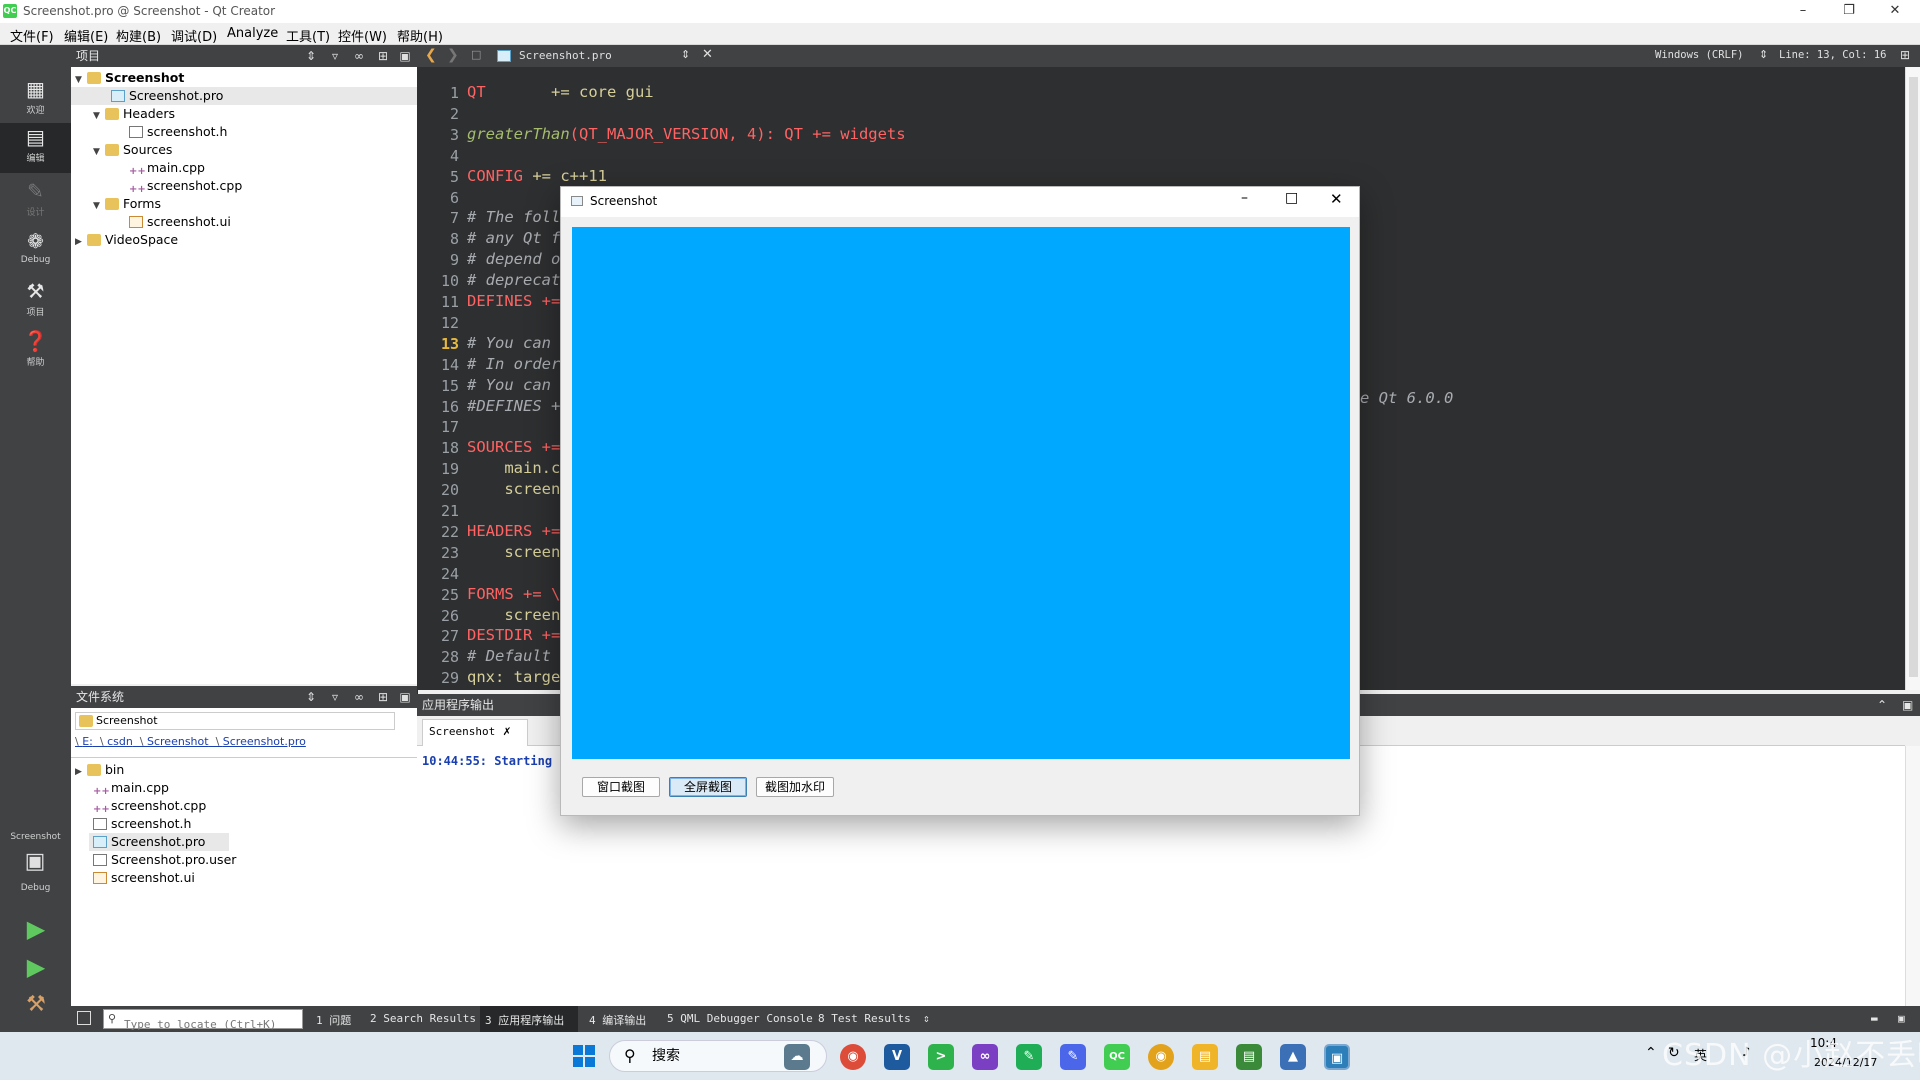 The height and width of the screenshot is (1080, 1920). What do you see at coordinates (565, 55) in the screenshot?
I see `editor-file-name: Screenshot.pro` at bounding box center [565, 55].